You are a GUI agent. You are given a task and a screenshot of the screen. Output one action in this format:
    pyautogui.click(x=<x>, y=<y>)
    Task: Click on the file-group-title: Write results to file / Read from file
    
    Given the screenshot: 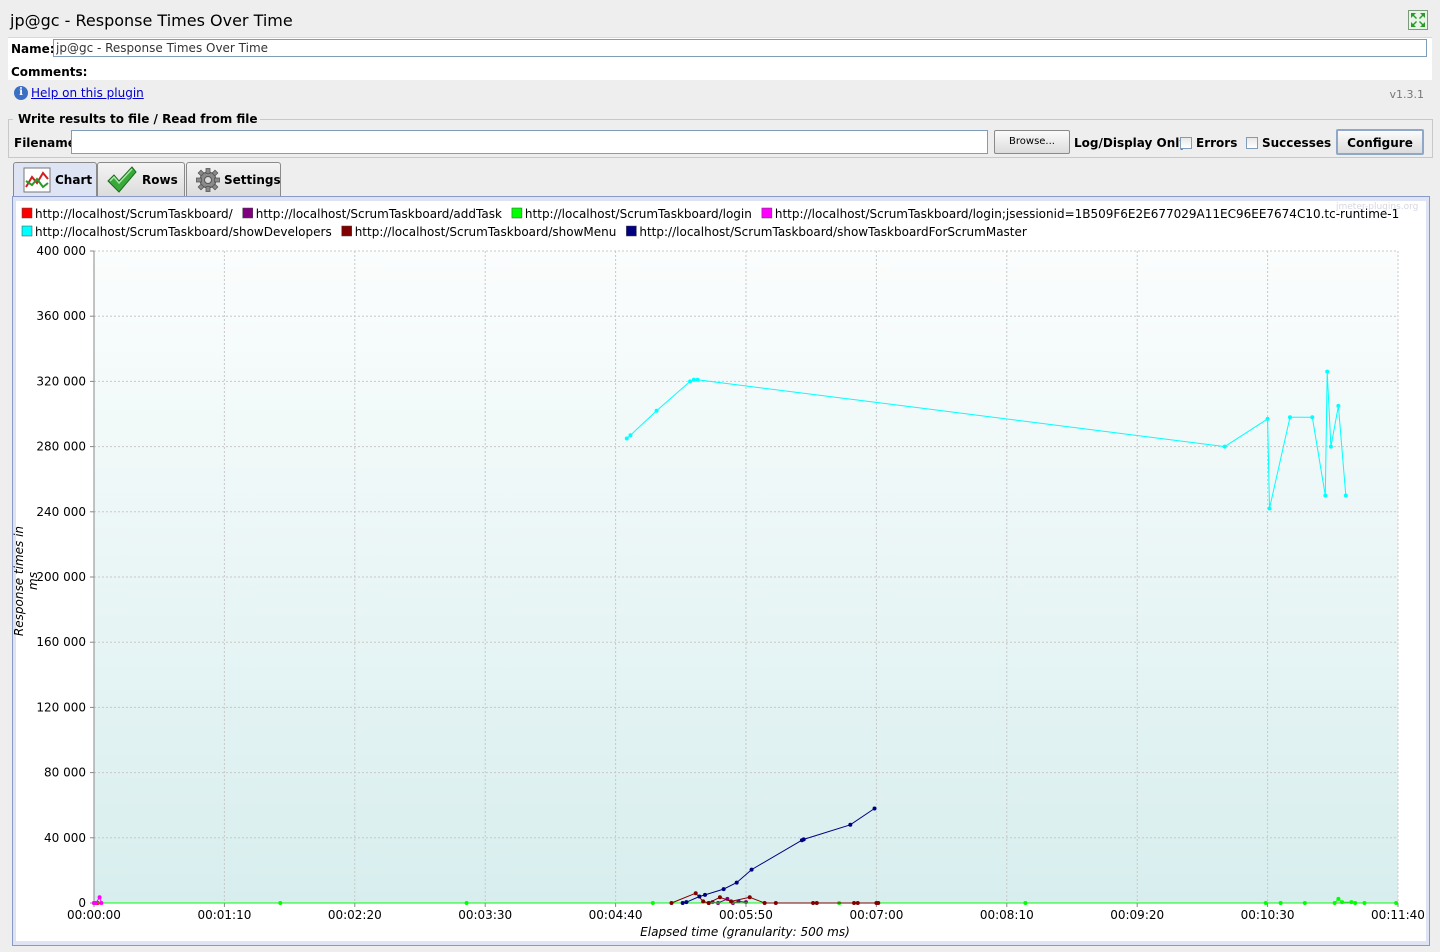 What is the action you would take?
    pyautogui.click(x=138, y=119)
    